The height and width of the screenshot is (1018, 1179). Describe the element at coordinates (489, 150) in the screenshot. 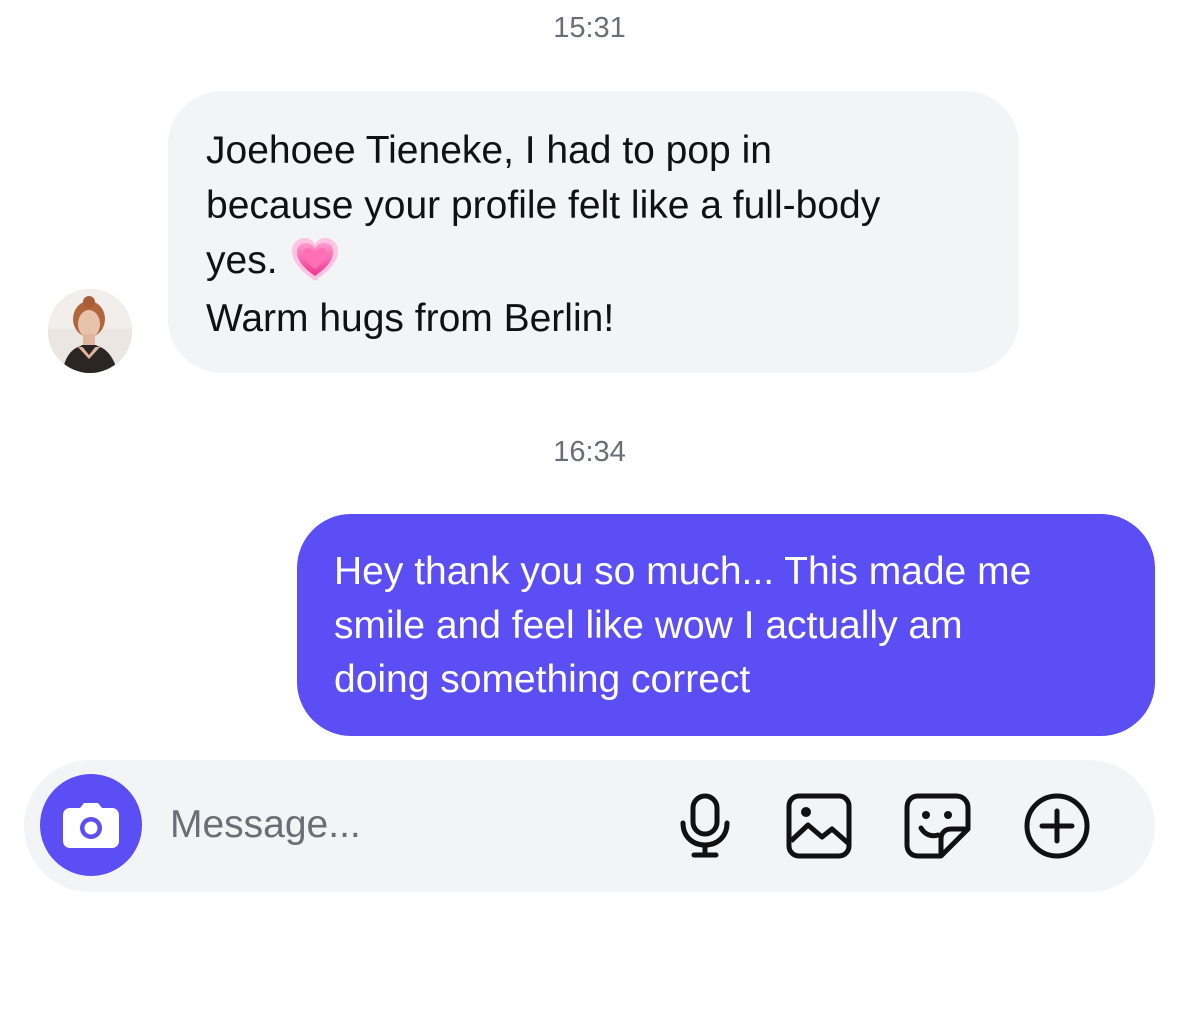

I see `message-text-line: Joehoee Tieneke, I had to pop in` at that location.